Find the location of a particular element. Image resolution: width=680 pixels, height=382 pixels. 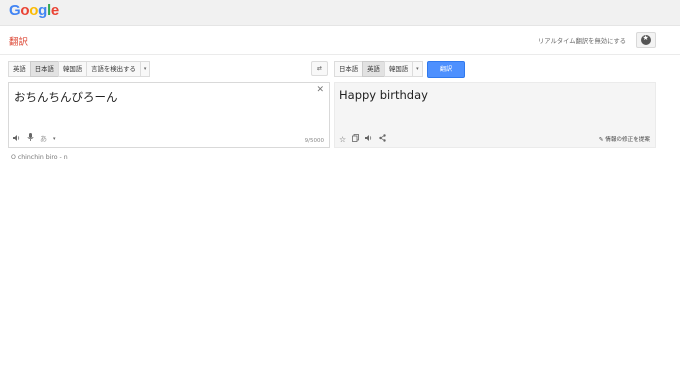

suggest-edit-label: 情報の修正を提案 is located at coordinates (627, 140).